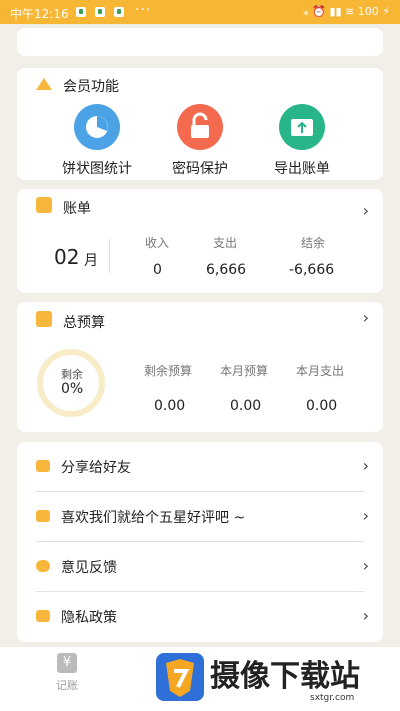 The height and width of the screenshot is (711, 400). Describe the element at coordinates (44, 84) in the screenshot. I see `crown-icon` at that location.